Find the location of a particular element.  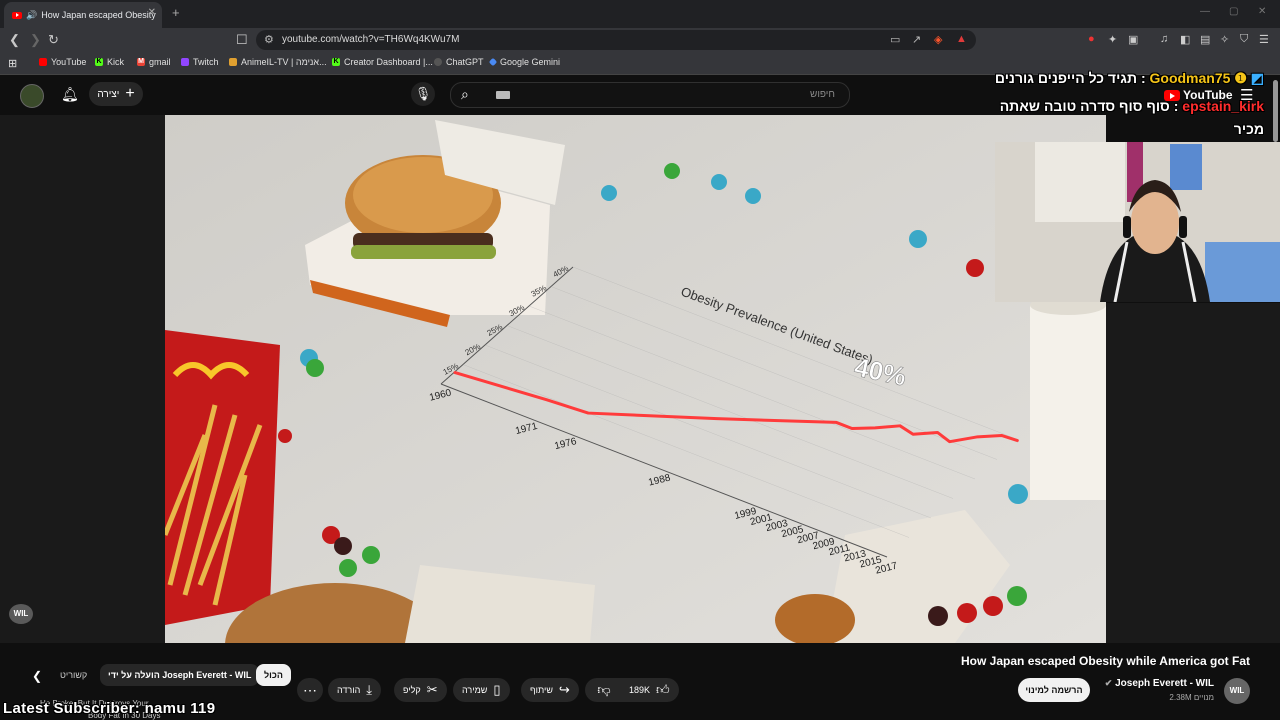

tab-title: How Japan escaped Obesity is located at coordinates (98, 15).